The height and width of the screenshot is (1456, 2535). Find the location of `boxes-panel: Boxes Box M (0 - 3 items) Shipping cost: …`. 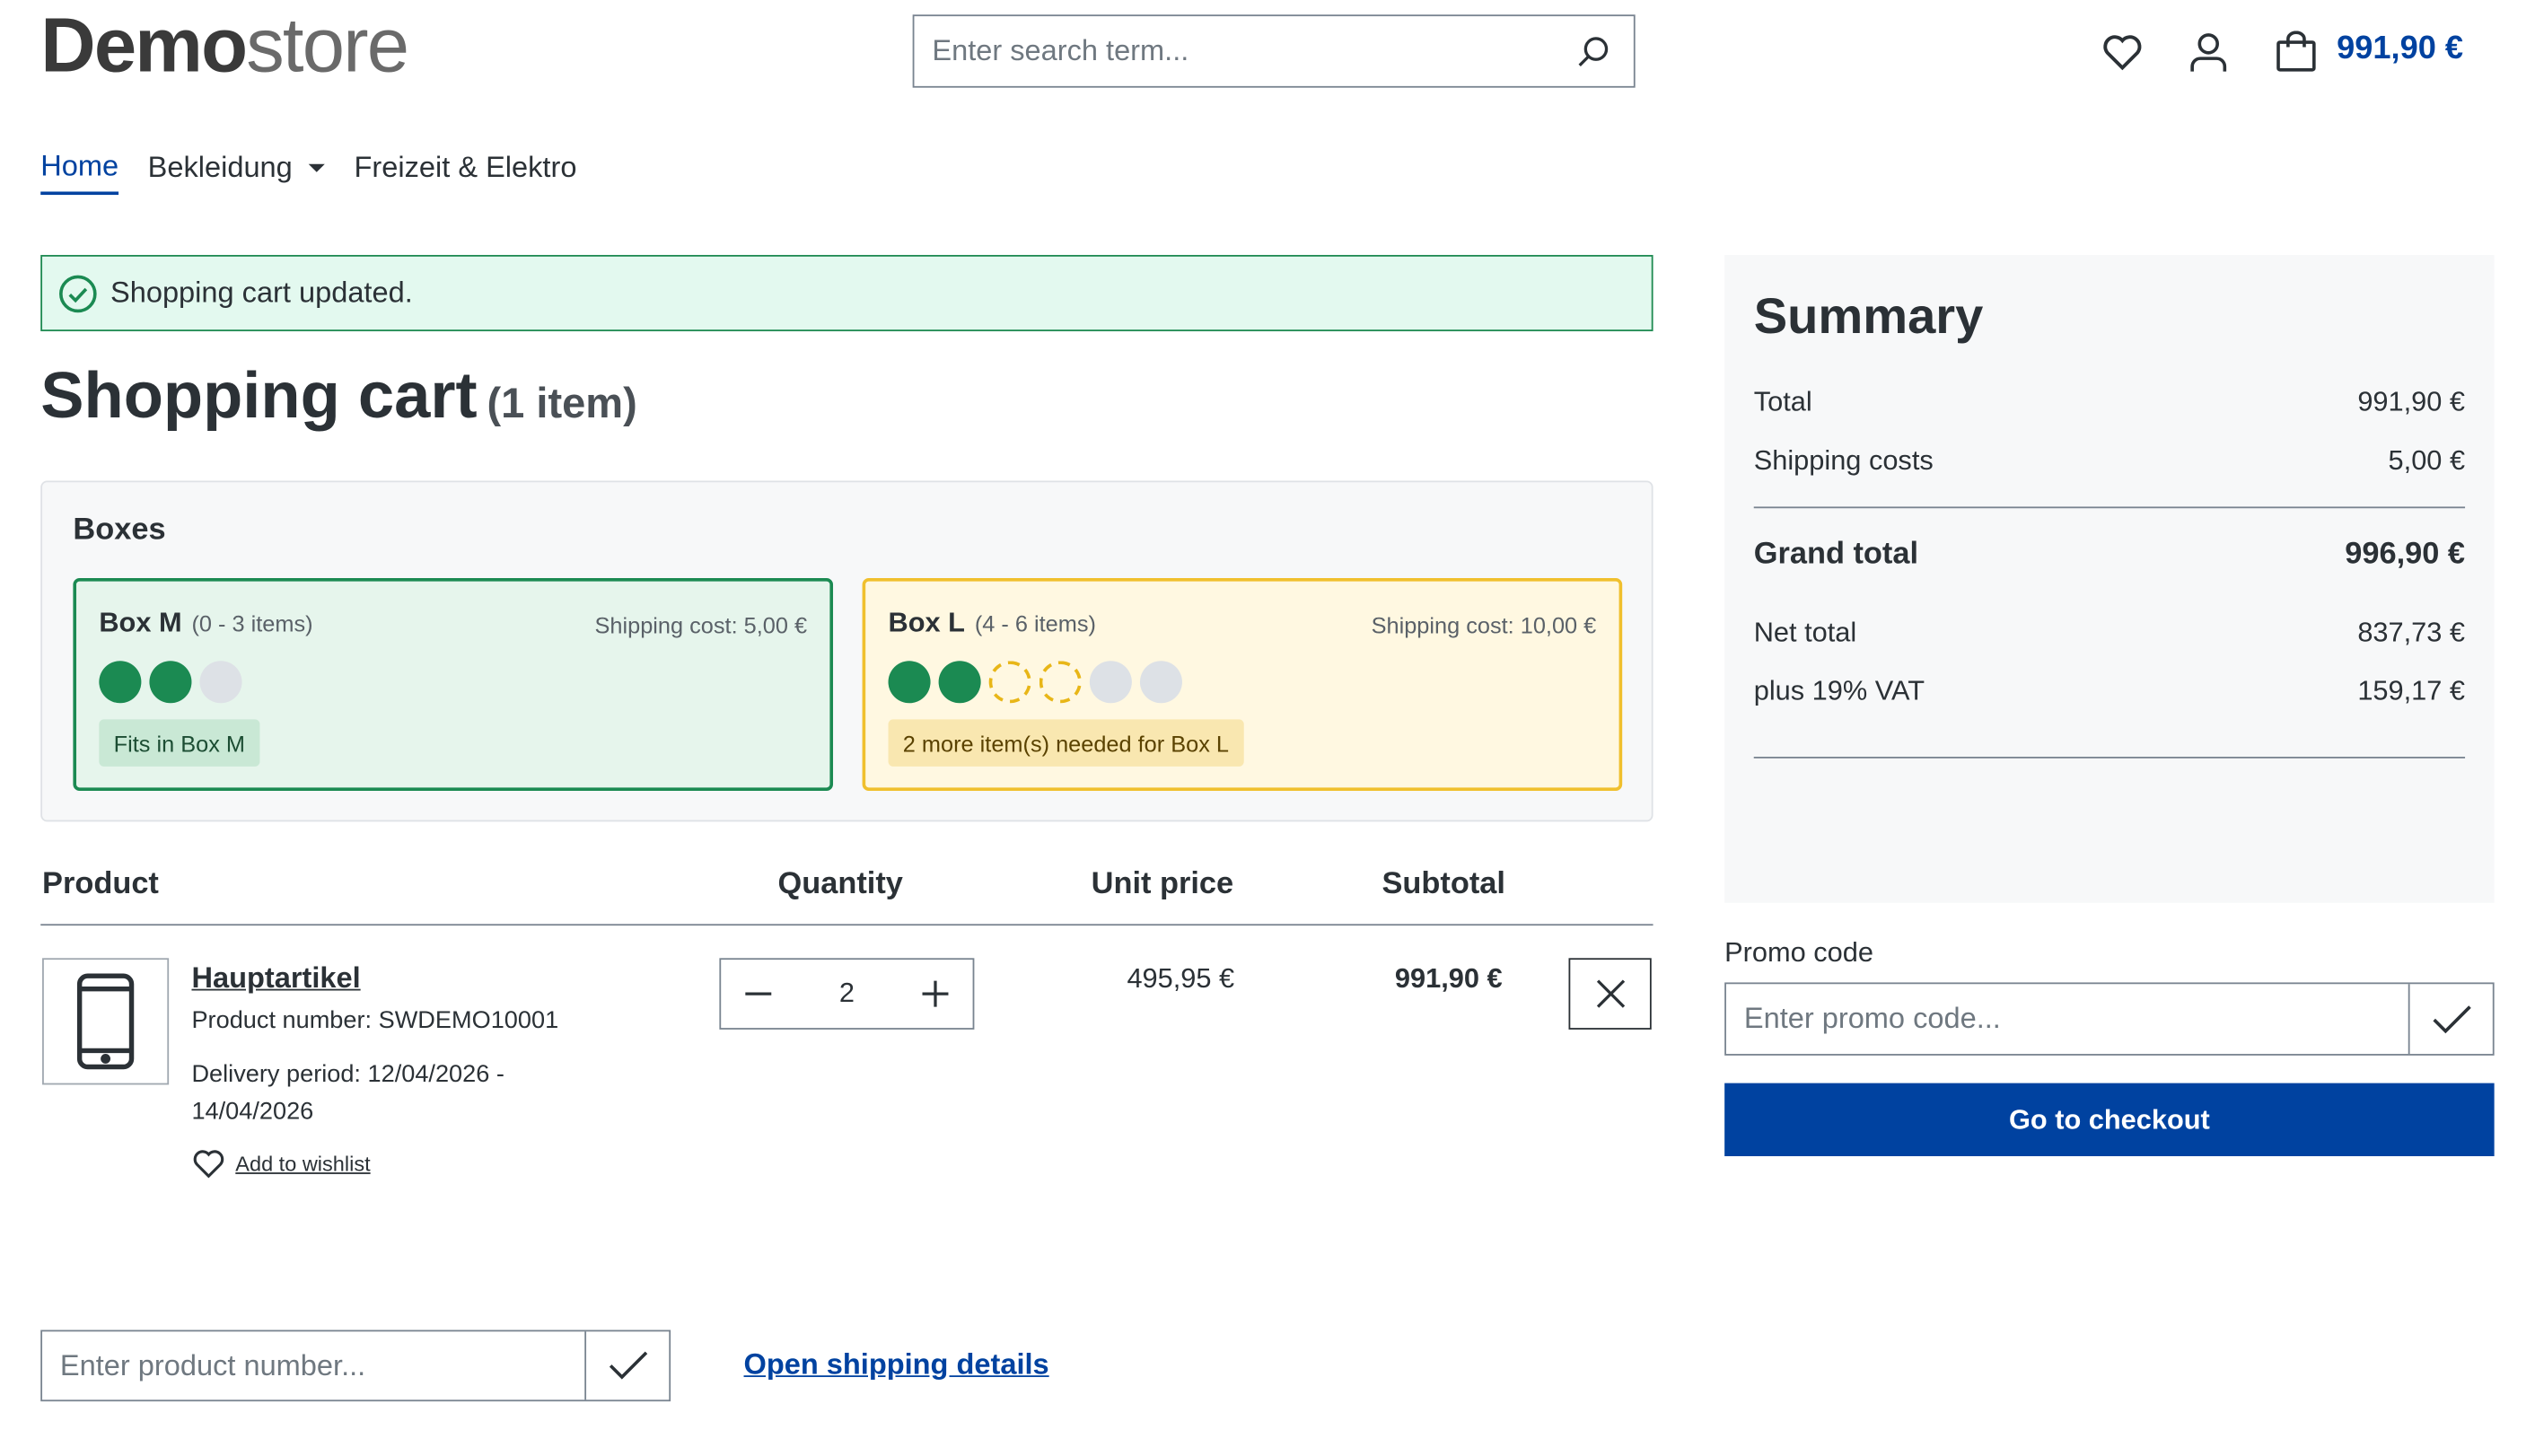

boxes-panel: Boxes Box M (0 - 3 items) Shipping cost: … is located at coordinates (846, 651).